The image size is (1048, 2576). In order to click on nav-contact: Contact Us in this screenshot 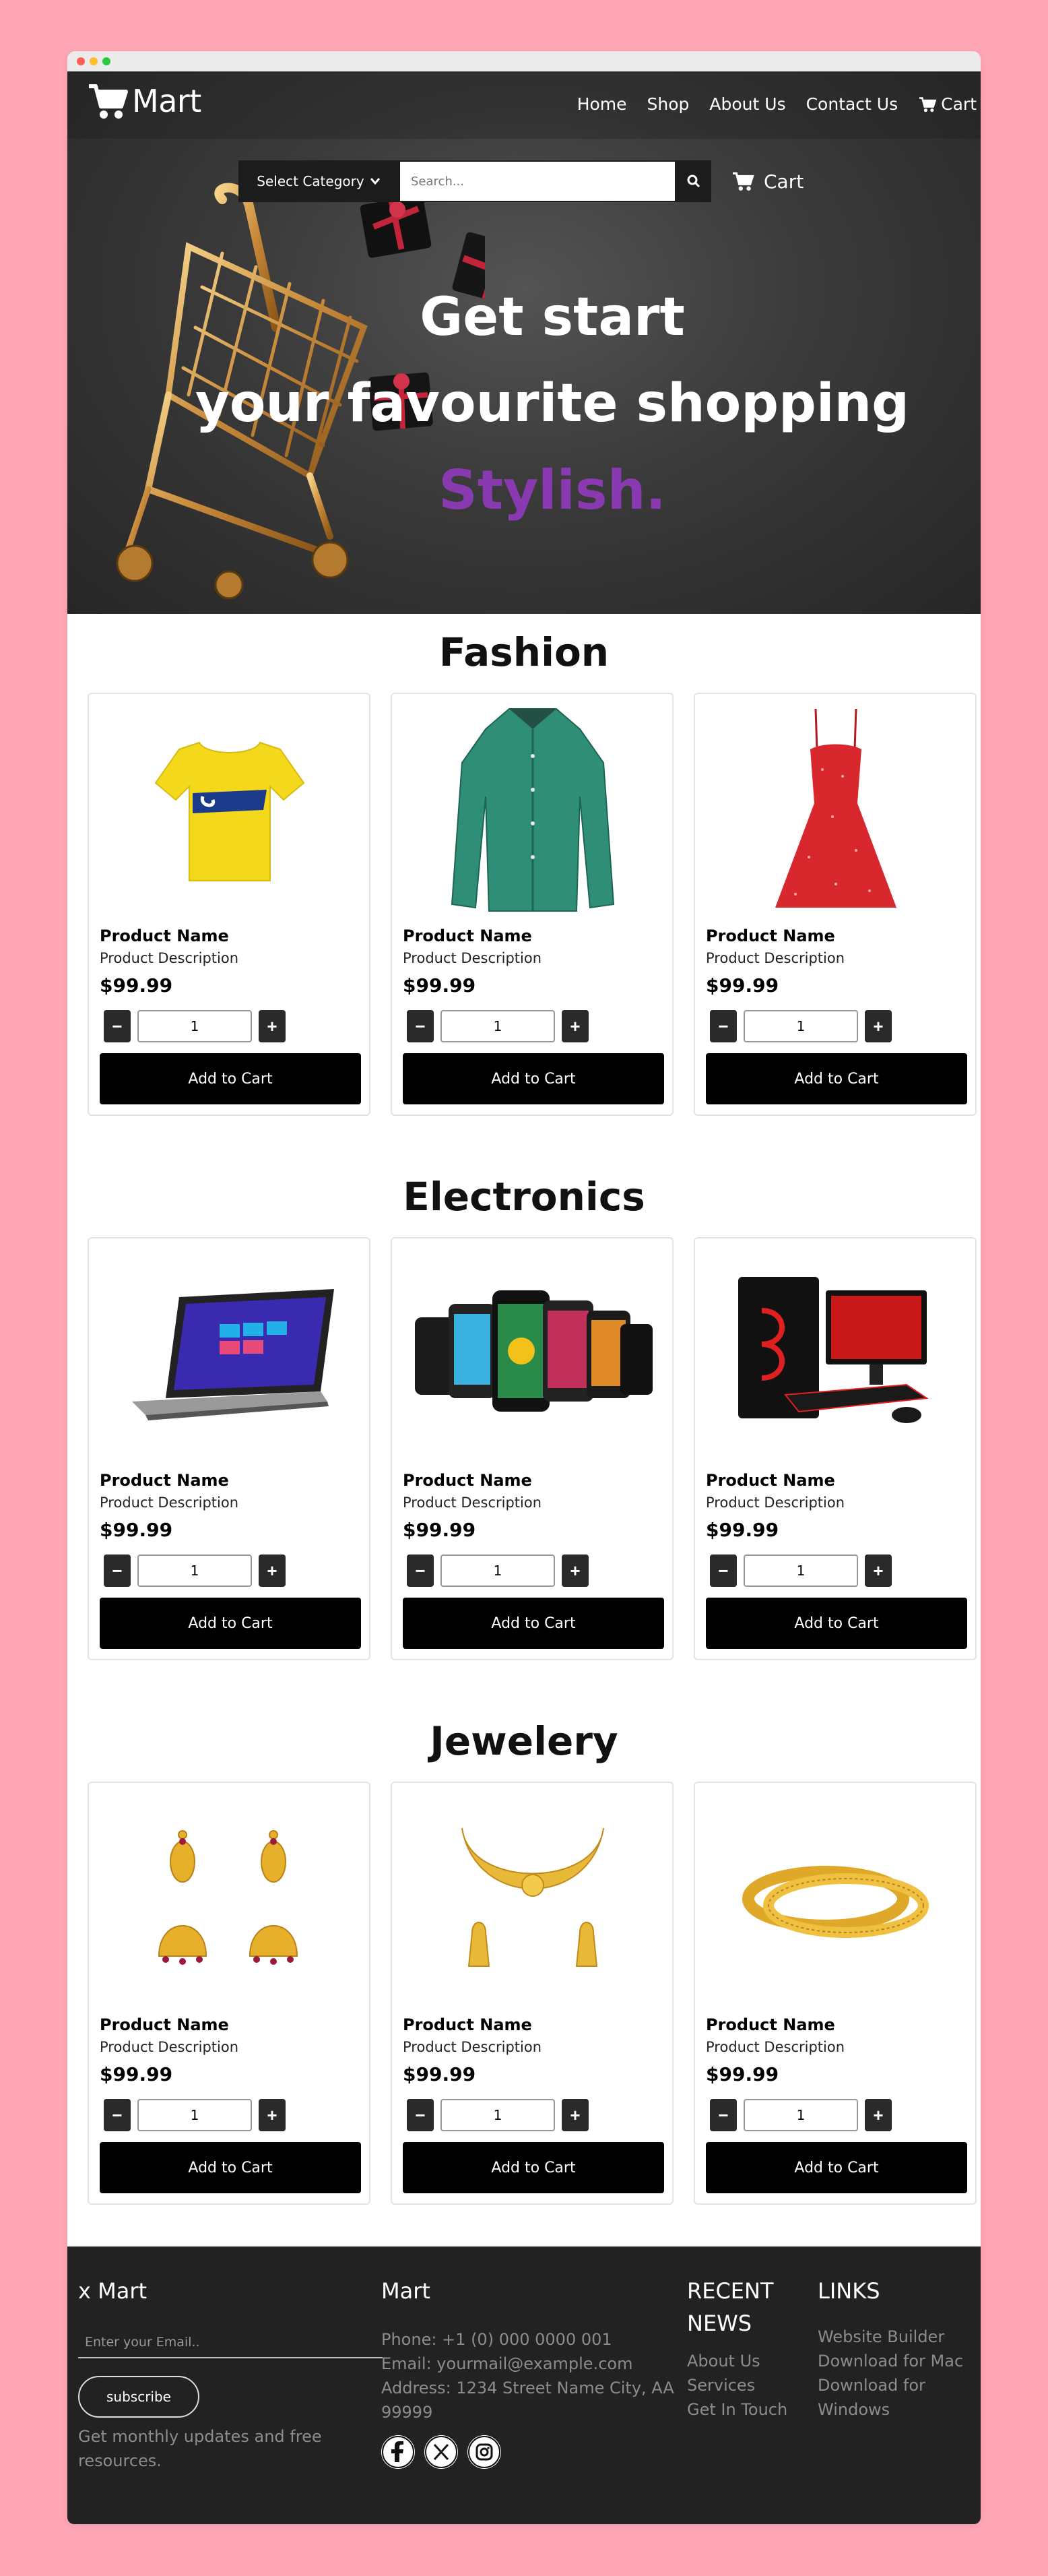, I will do `click(852, 104)`.